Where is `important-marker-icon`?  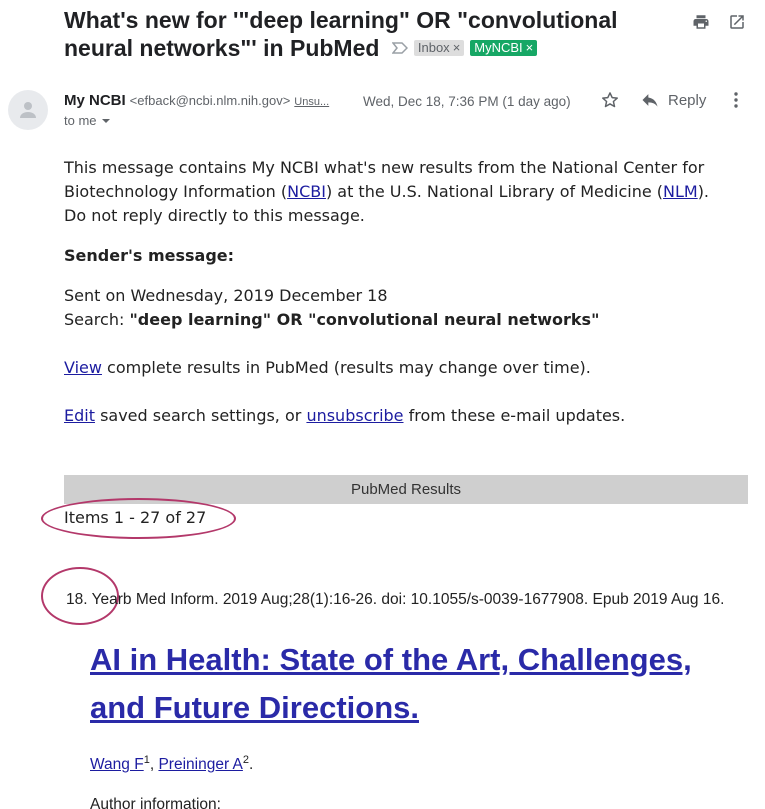 important-marker-icon is located at coordinates (399, 48).